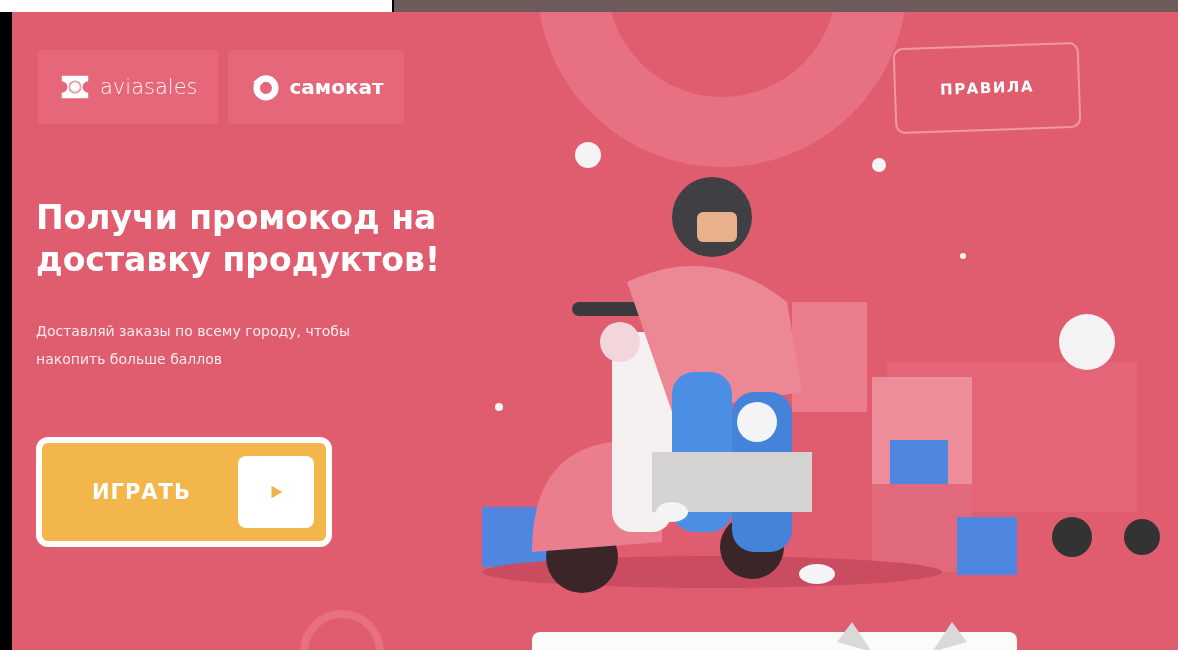 This screenshot has width=1178, height=650. I want to click on play-button: ИГРАТЬ, so click(184, 492).